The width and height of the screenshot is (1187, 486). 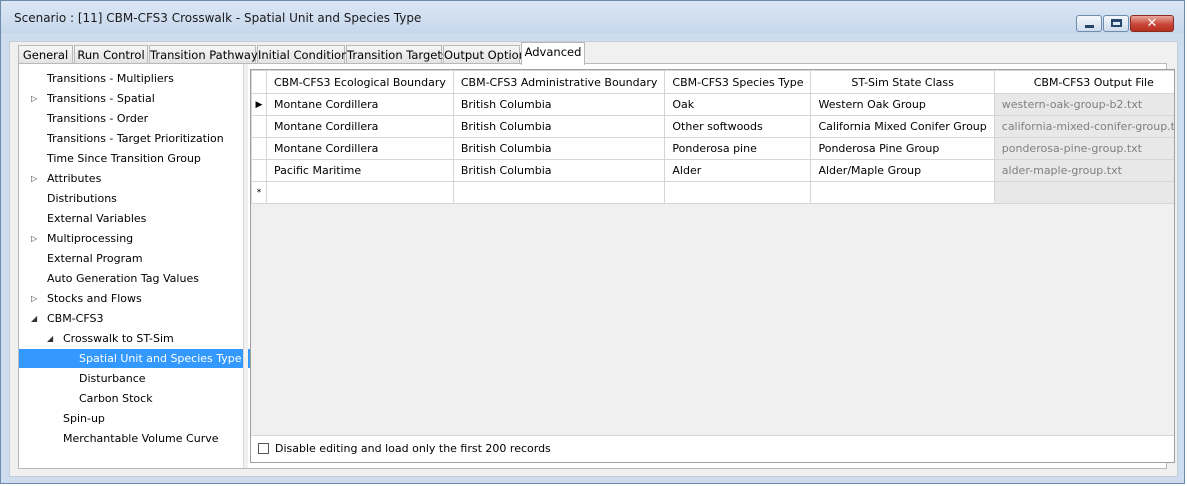 What do you see at coordinates (75, 318) in the screenshot?
I see `tree-item-cbm-cfs3: CBM-CFS3` at bounding box center [75, 318].